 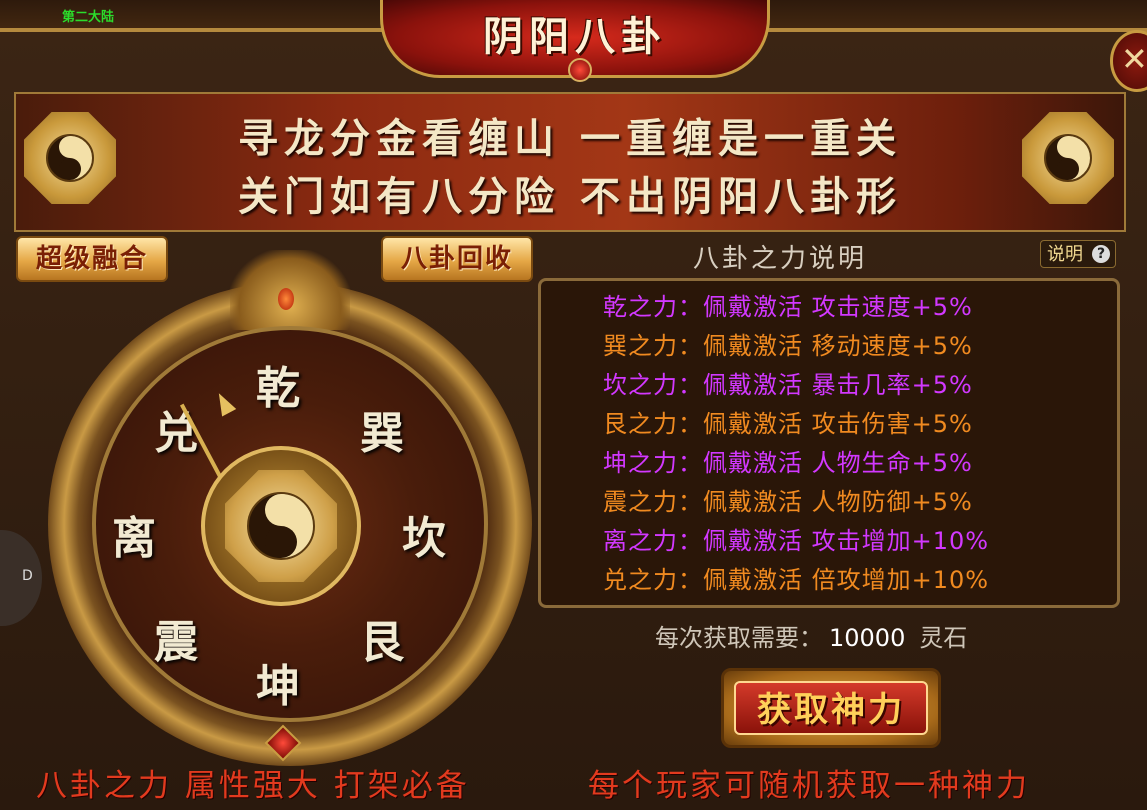 What do you see at coordinates (1101, 254) in the screenshot?
I see `question-icon: ?` at bounding box center [1101, 254].